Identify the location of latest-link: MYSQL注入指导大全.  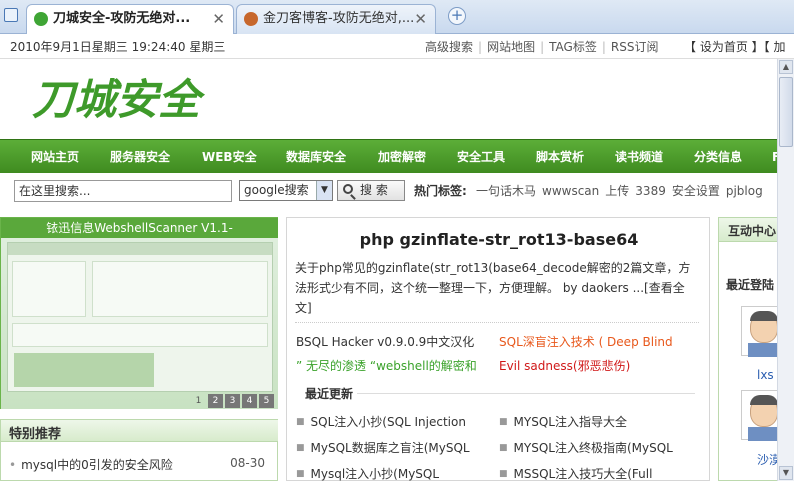
(570, 422).